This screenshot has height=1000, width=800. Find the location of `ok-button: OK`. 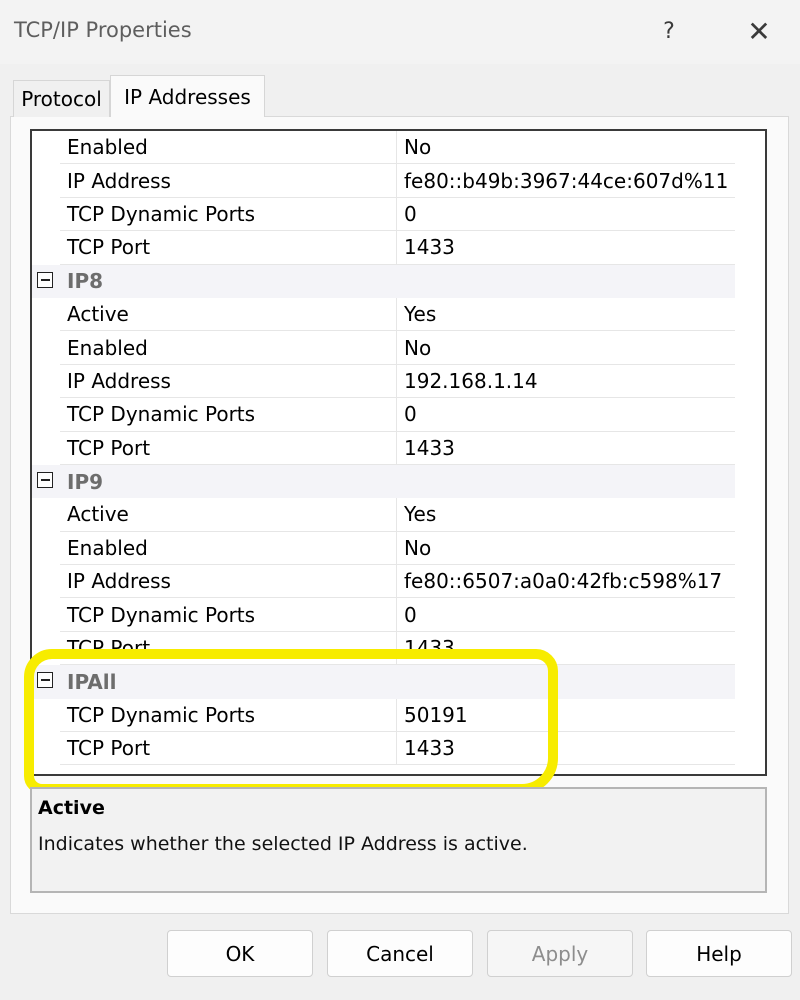

ok-button: OK is located at coordinates (240, 953).